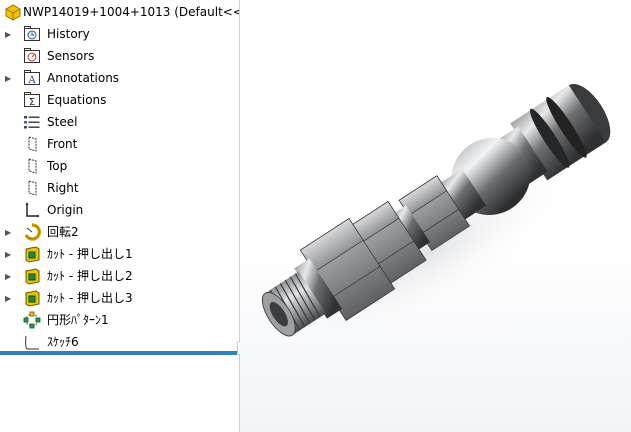 This screenshot has height=432, width=631. Describe the element at coordinates (119, 56) in the screenshot. I see `tree-item-sensors: Sensors` at that location.